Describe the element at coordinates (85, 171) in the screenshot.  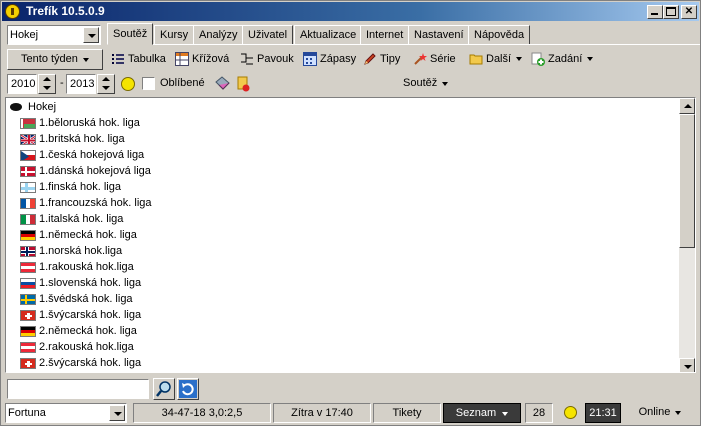
I see `tree-item: 1.dánská hokejová liga` at that location.